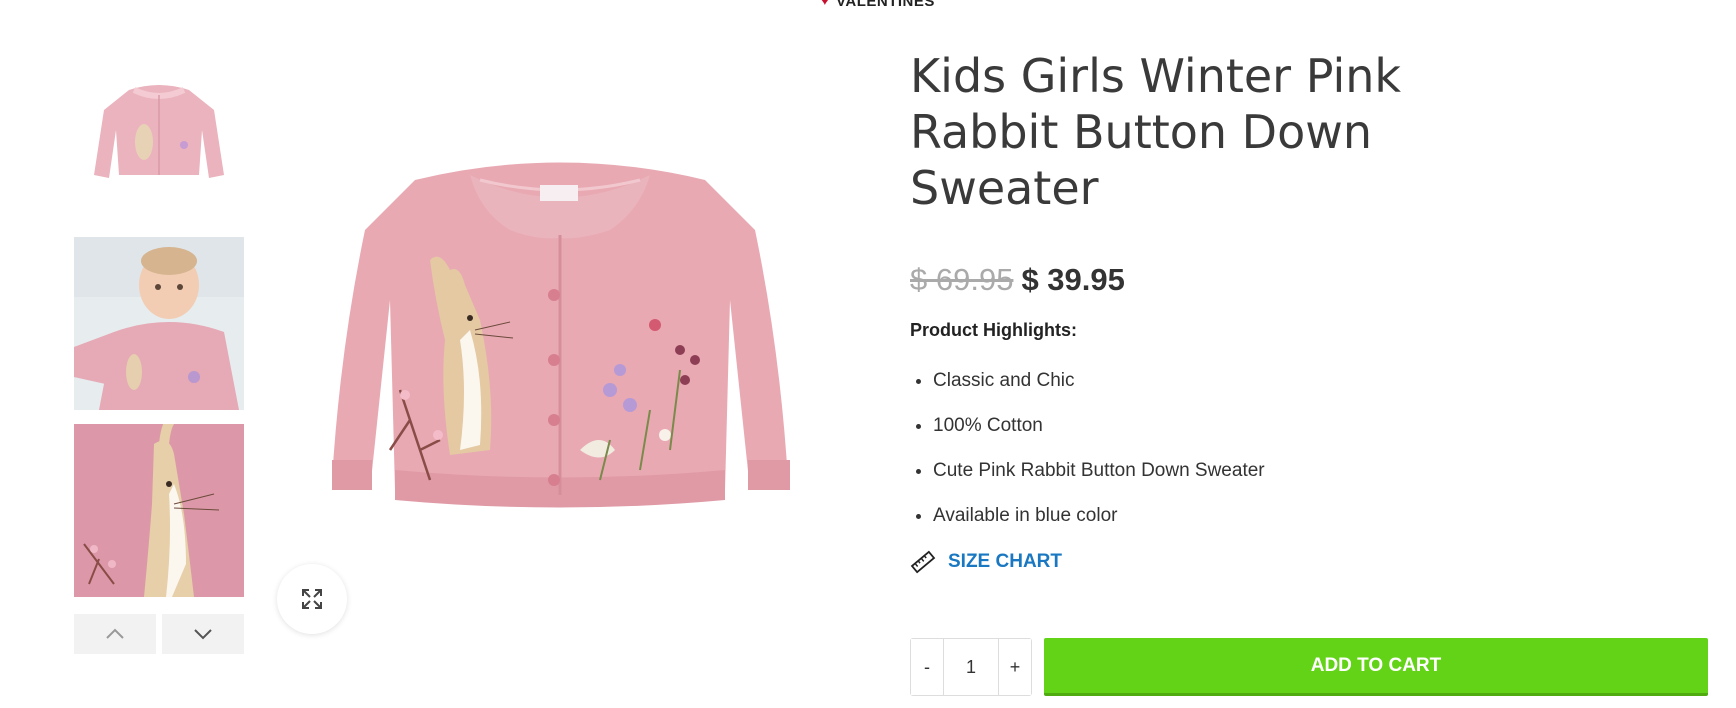  I want to click on zoom-button, so click(312, 599).